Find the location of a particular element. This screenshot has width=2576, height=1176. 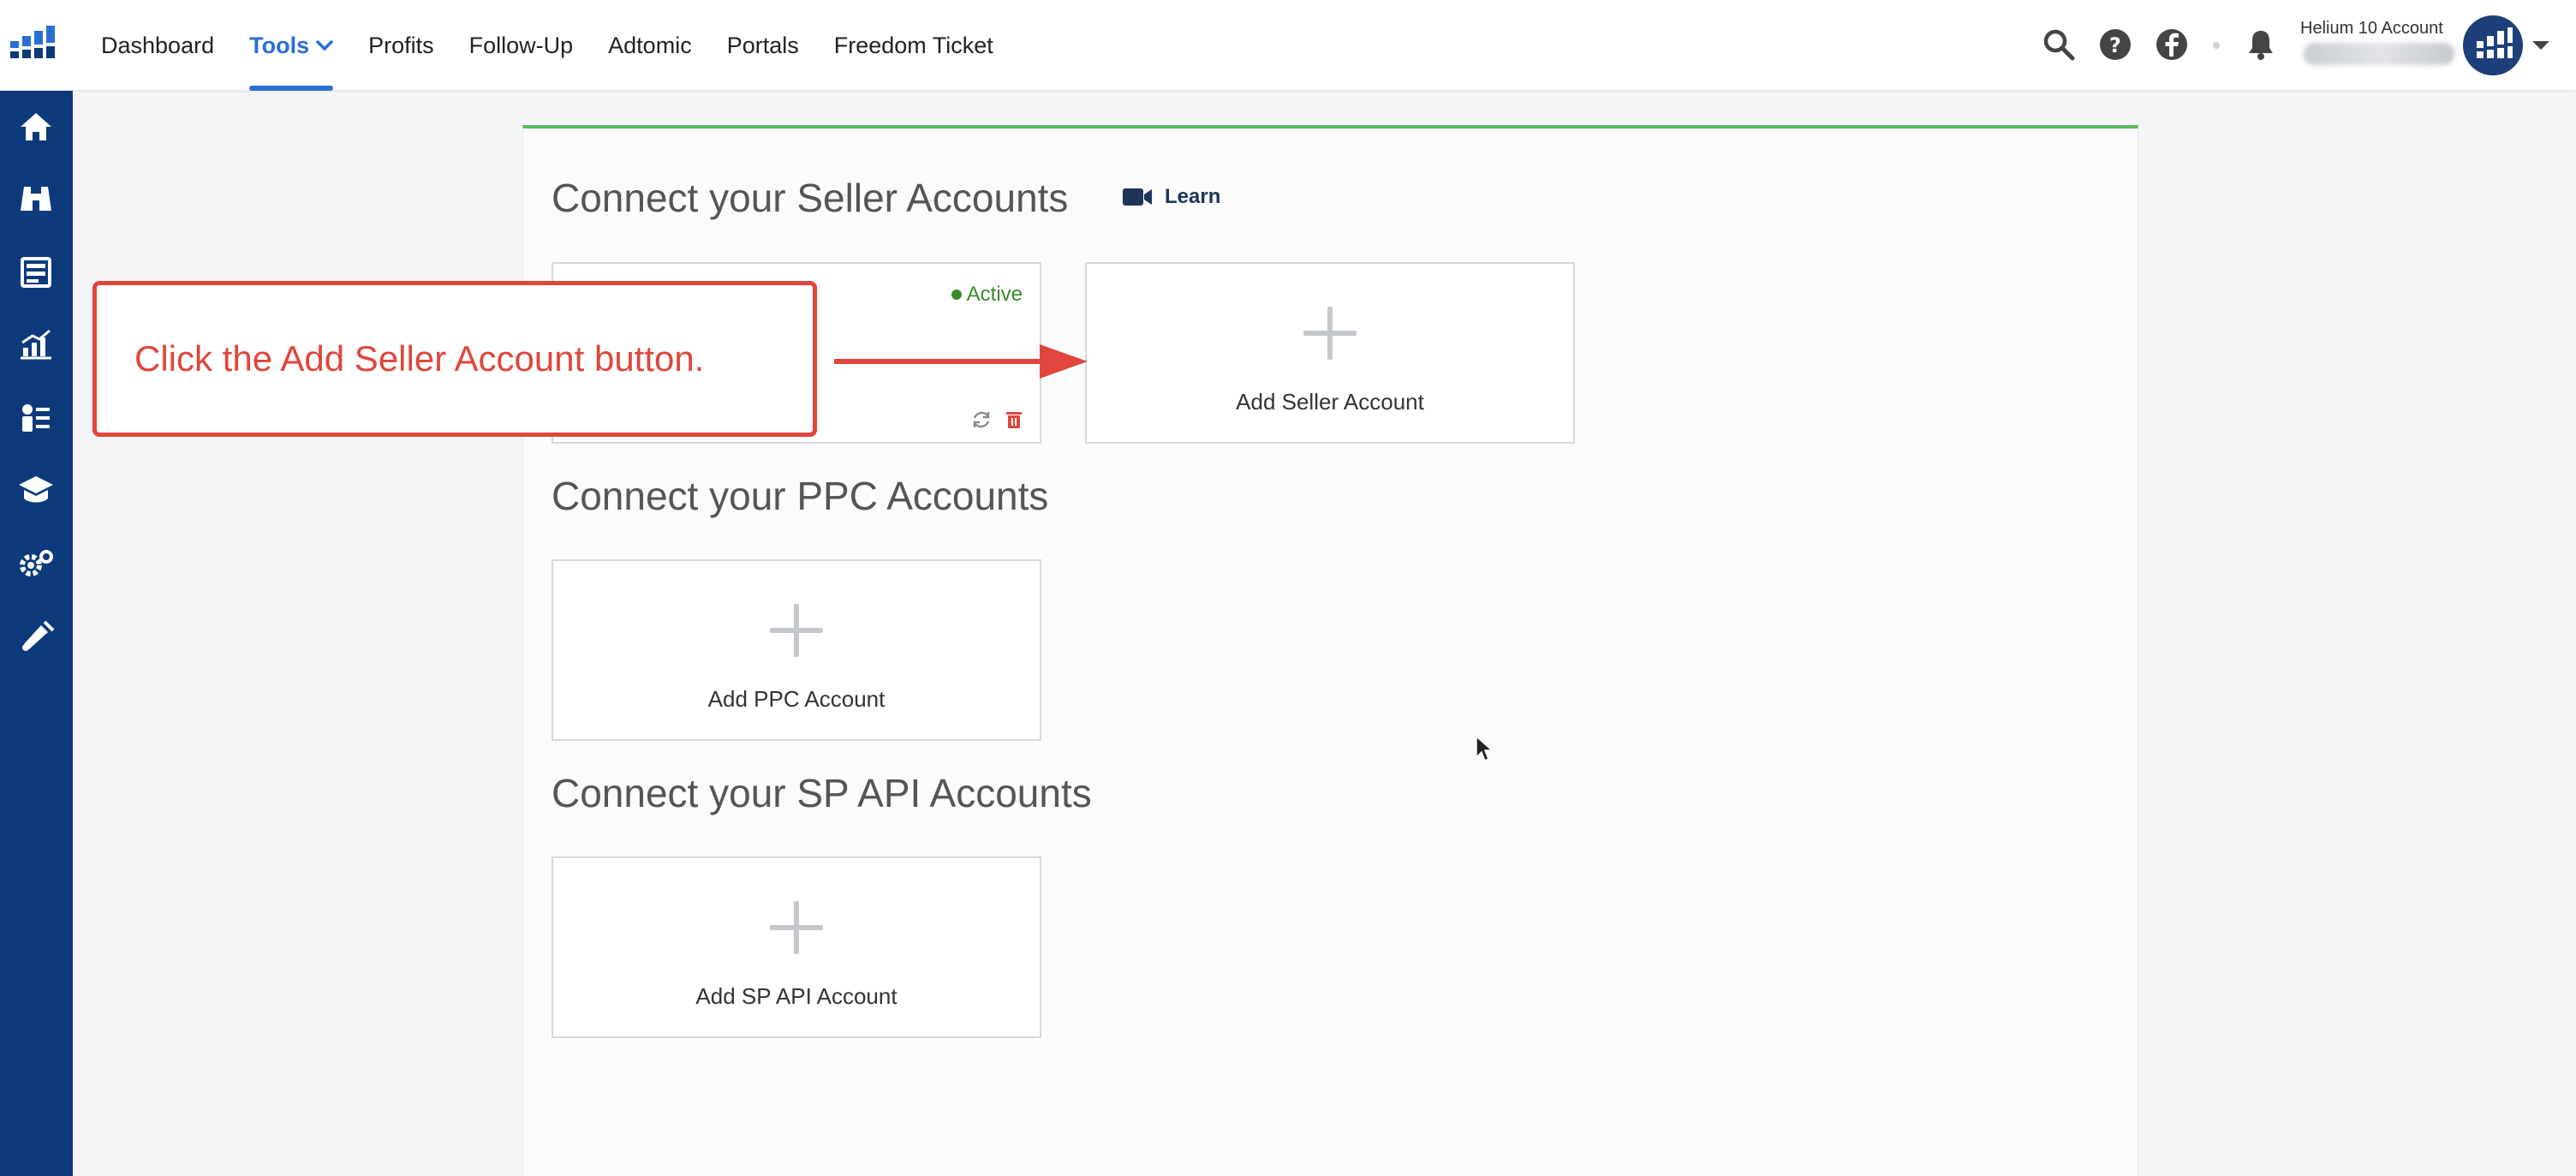

nav-portals-label: Portals is located at coordinates (763, 45).